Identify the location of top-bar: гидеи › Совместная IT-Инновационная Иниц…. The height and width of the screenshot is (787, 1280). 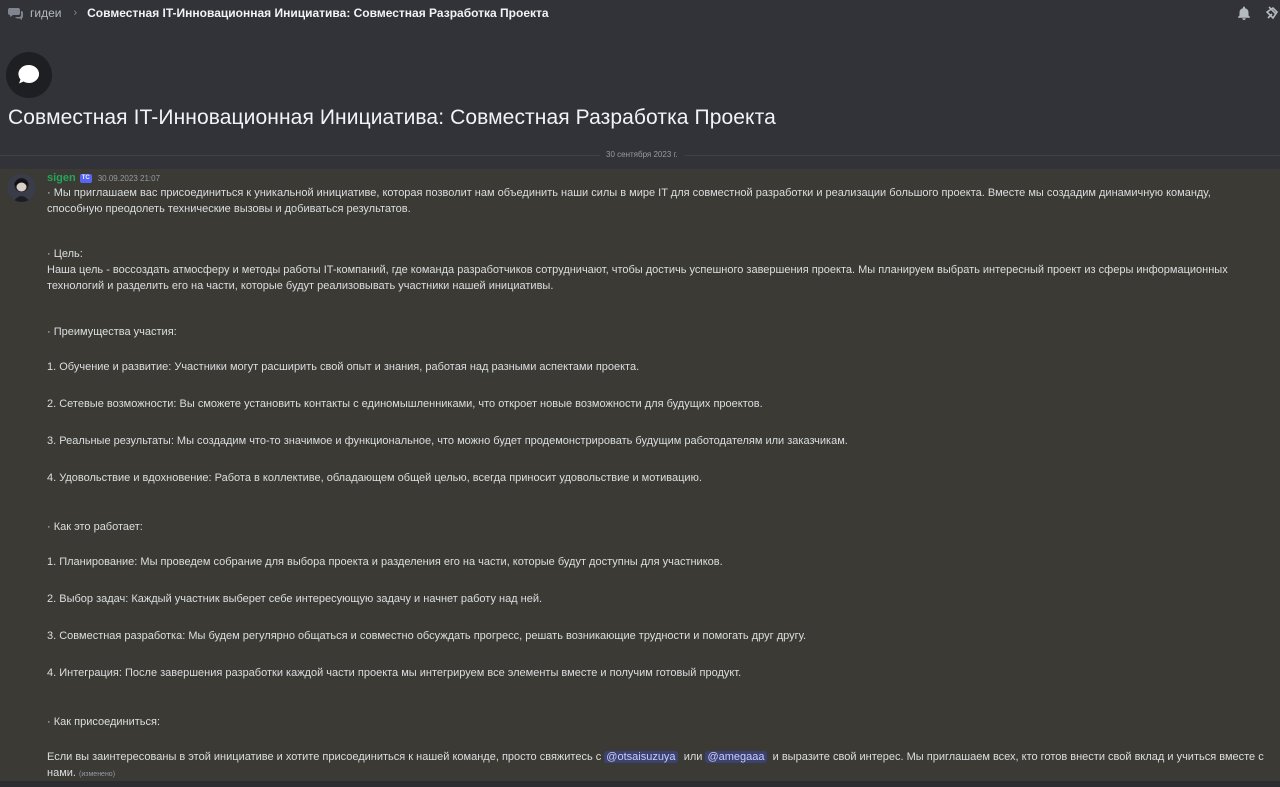
(640, 13).